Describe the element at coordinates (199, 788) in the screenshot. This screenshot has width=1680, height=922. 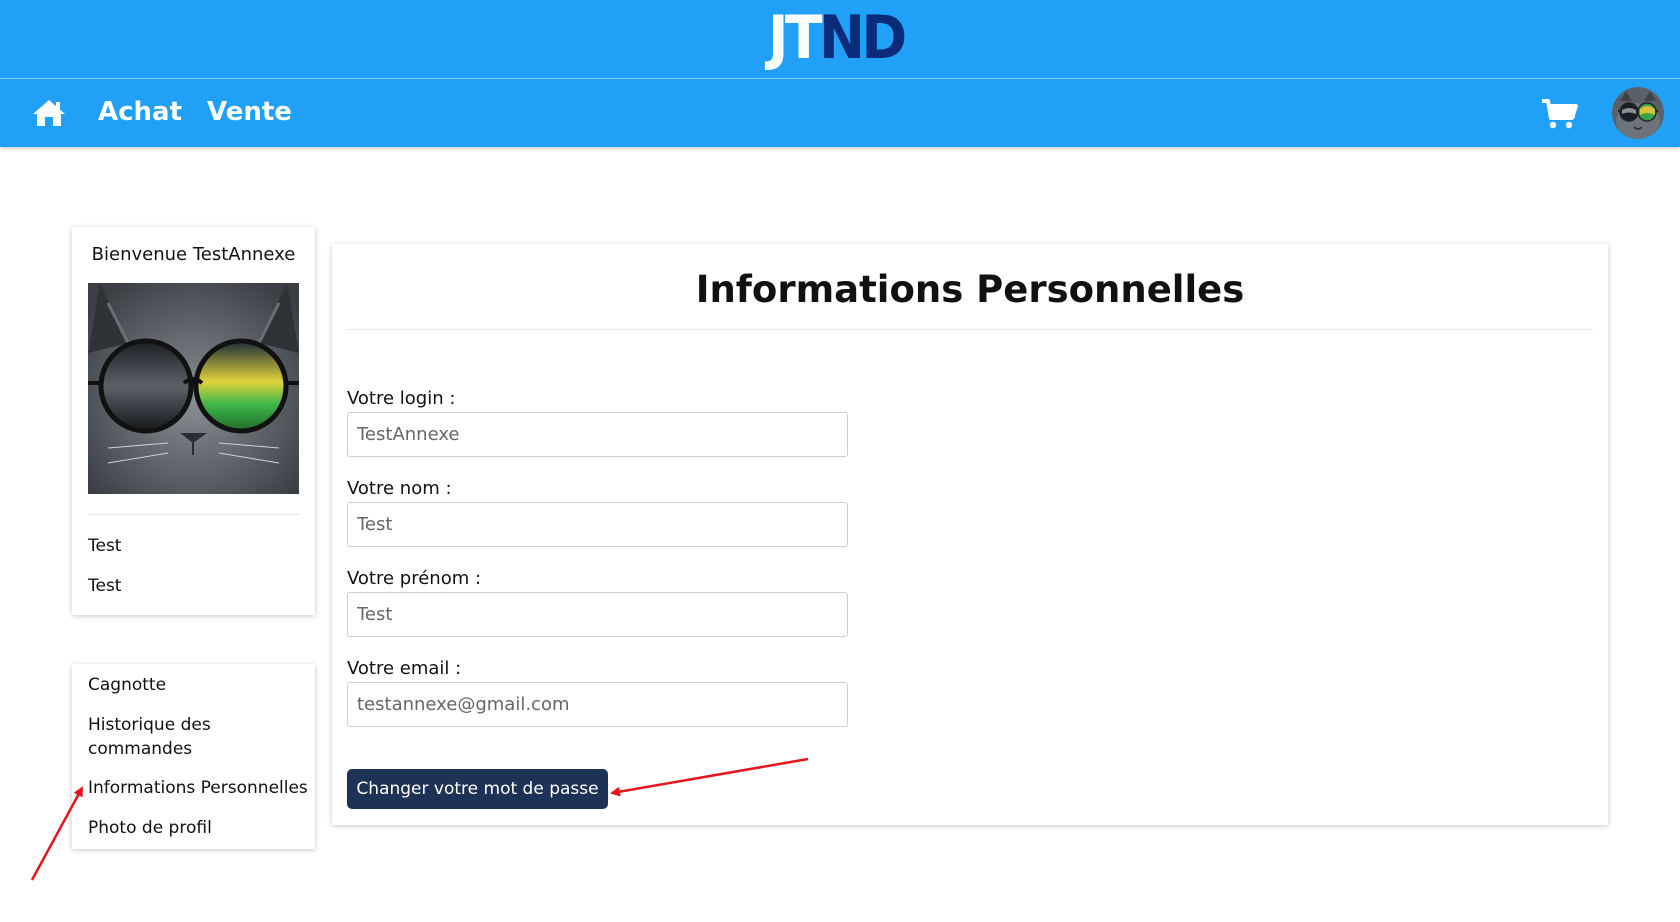
I see `menu-item-informations-personnelles: Informations Personnelles` at that location.